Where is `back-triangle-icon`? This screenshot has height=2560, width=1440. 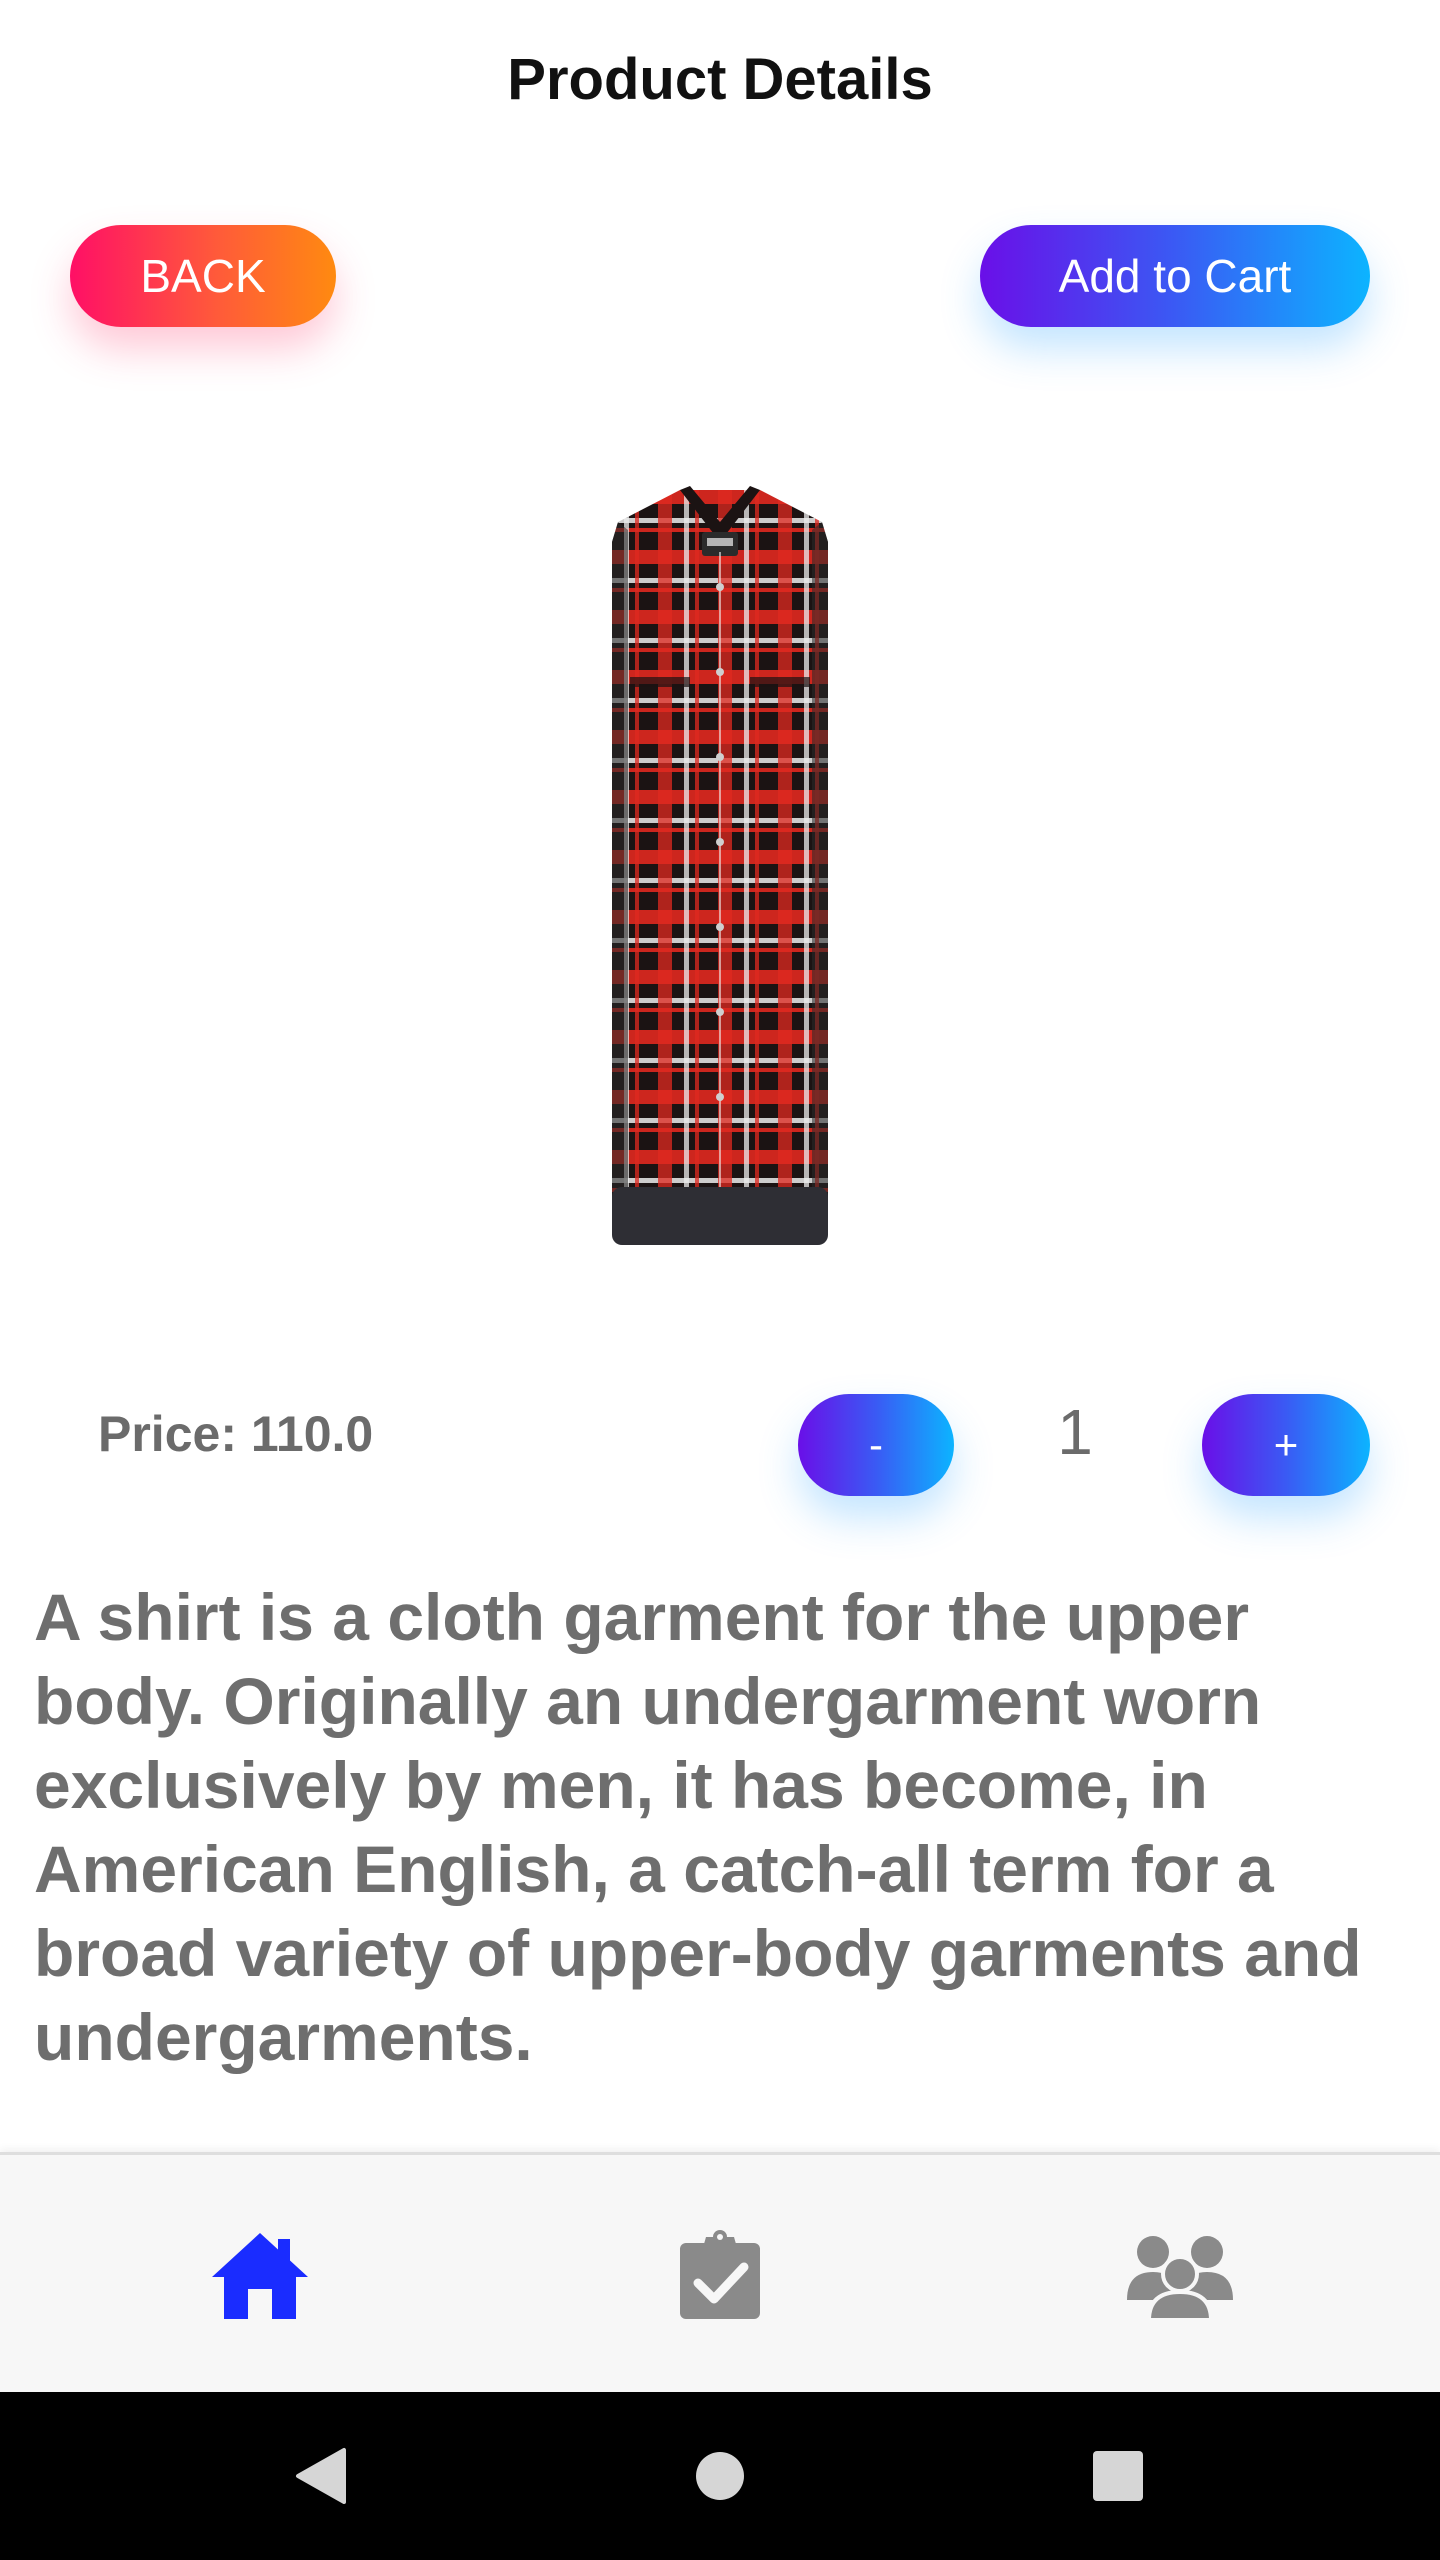
back-triangle-icon is located at coordinates (321, 2476).